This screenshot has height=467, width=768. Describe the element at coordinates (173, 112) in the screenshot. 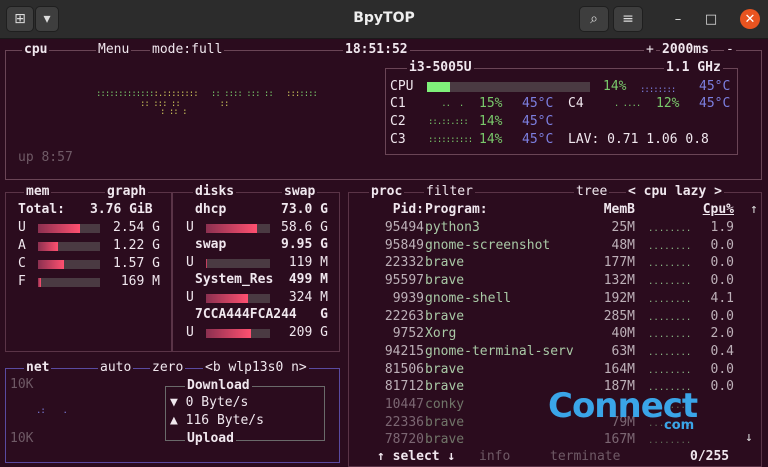

I see `cpu-graph-peaks-low: : :: :` at that location.